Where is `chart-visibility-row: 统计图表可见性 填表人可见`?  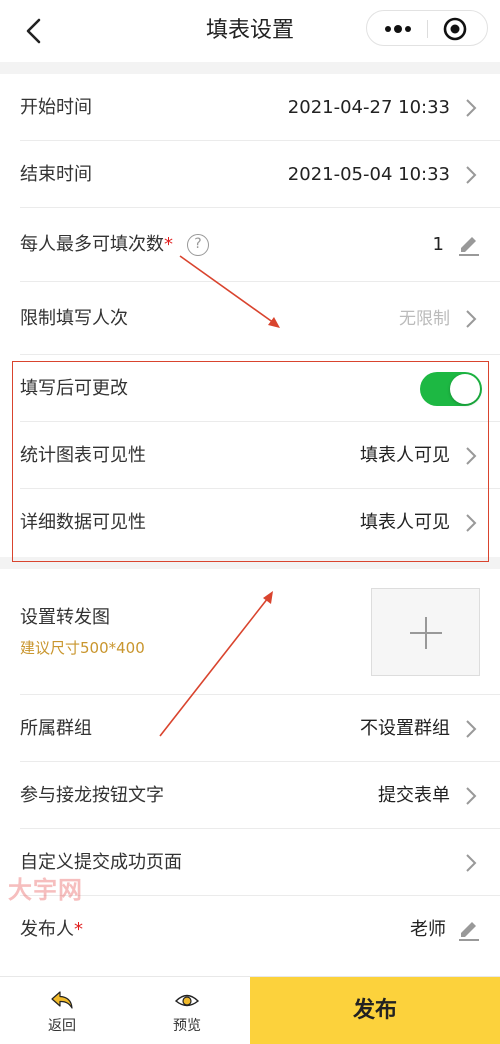
chart-visibility-row: 统计图表可见性 填表人可见 is located at coordinates (250, 455).